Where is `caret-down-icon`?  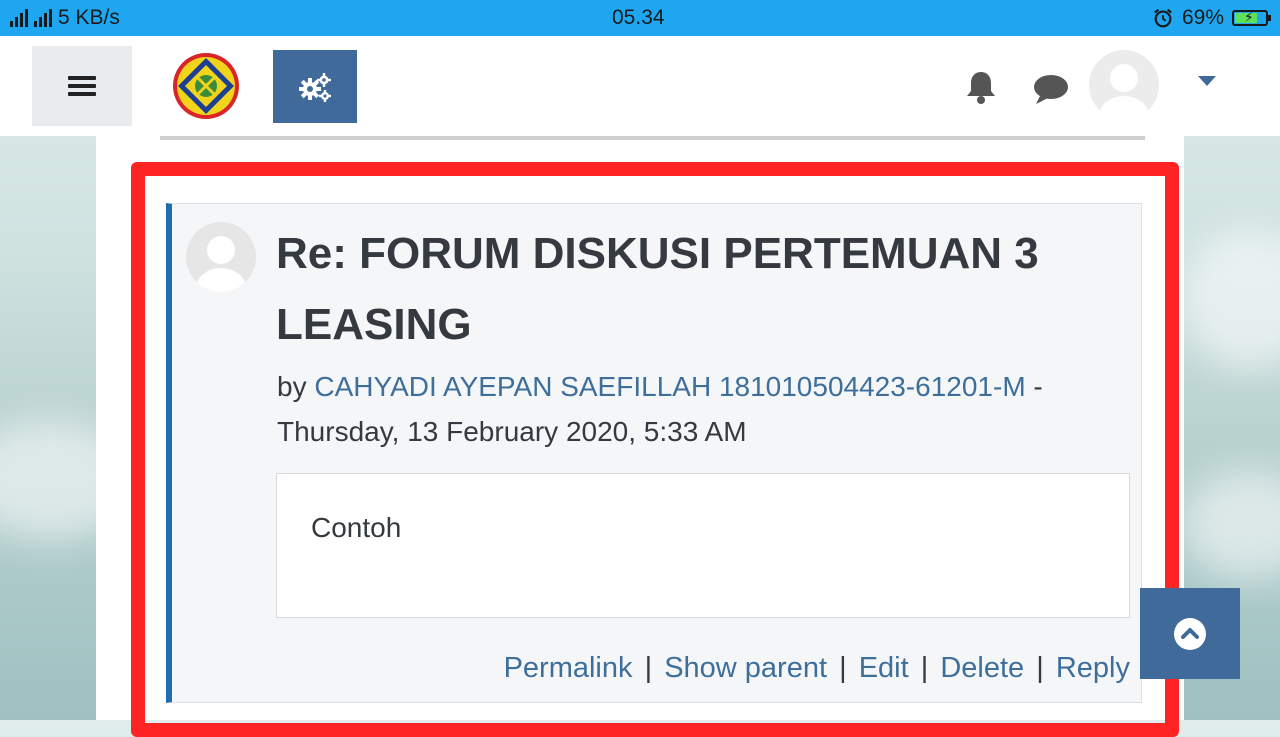
caret-down-icon is located at coordinates (1207, 81).